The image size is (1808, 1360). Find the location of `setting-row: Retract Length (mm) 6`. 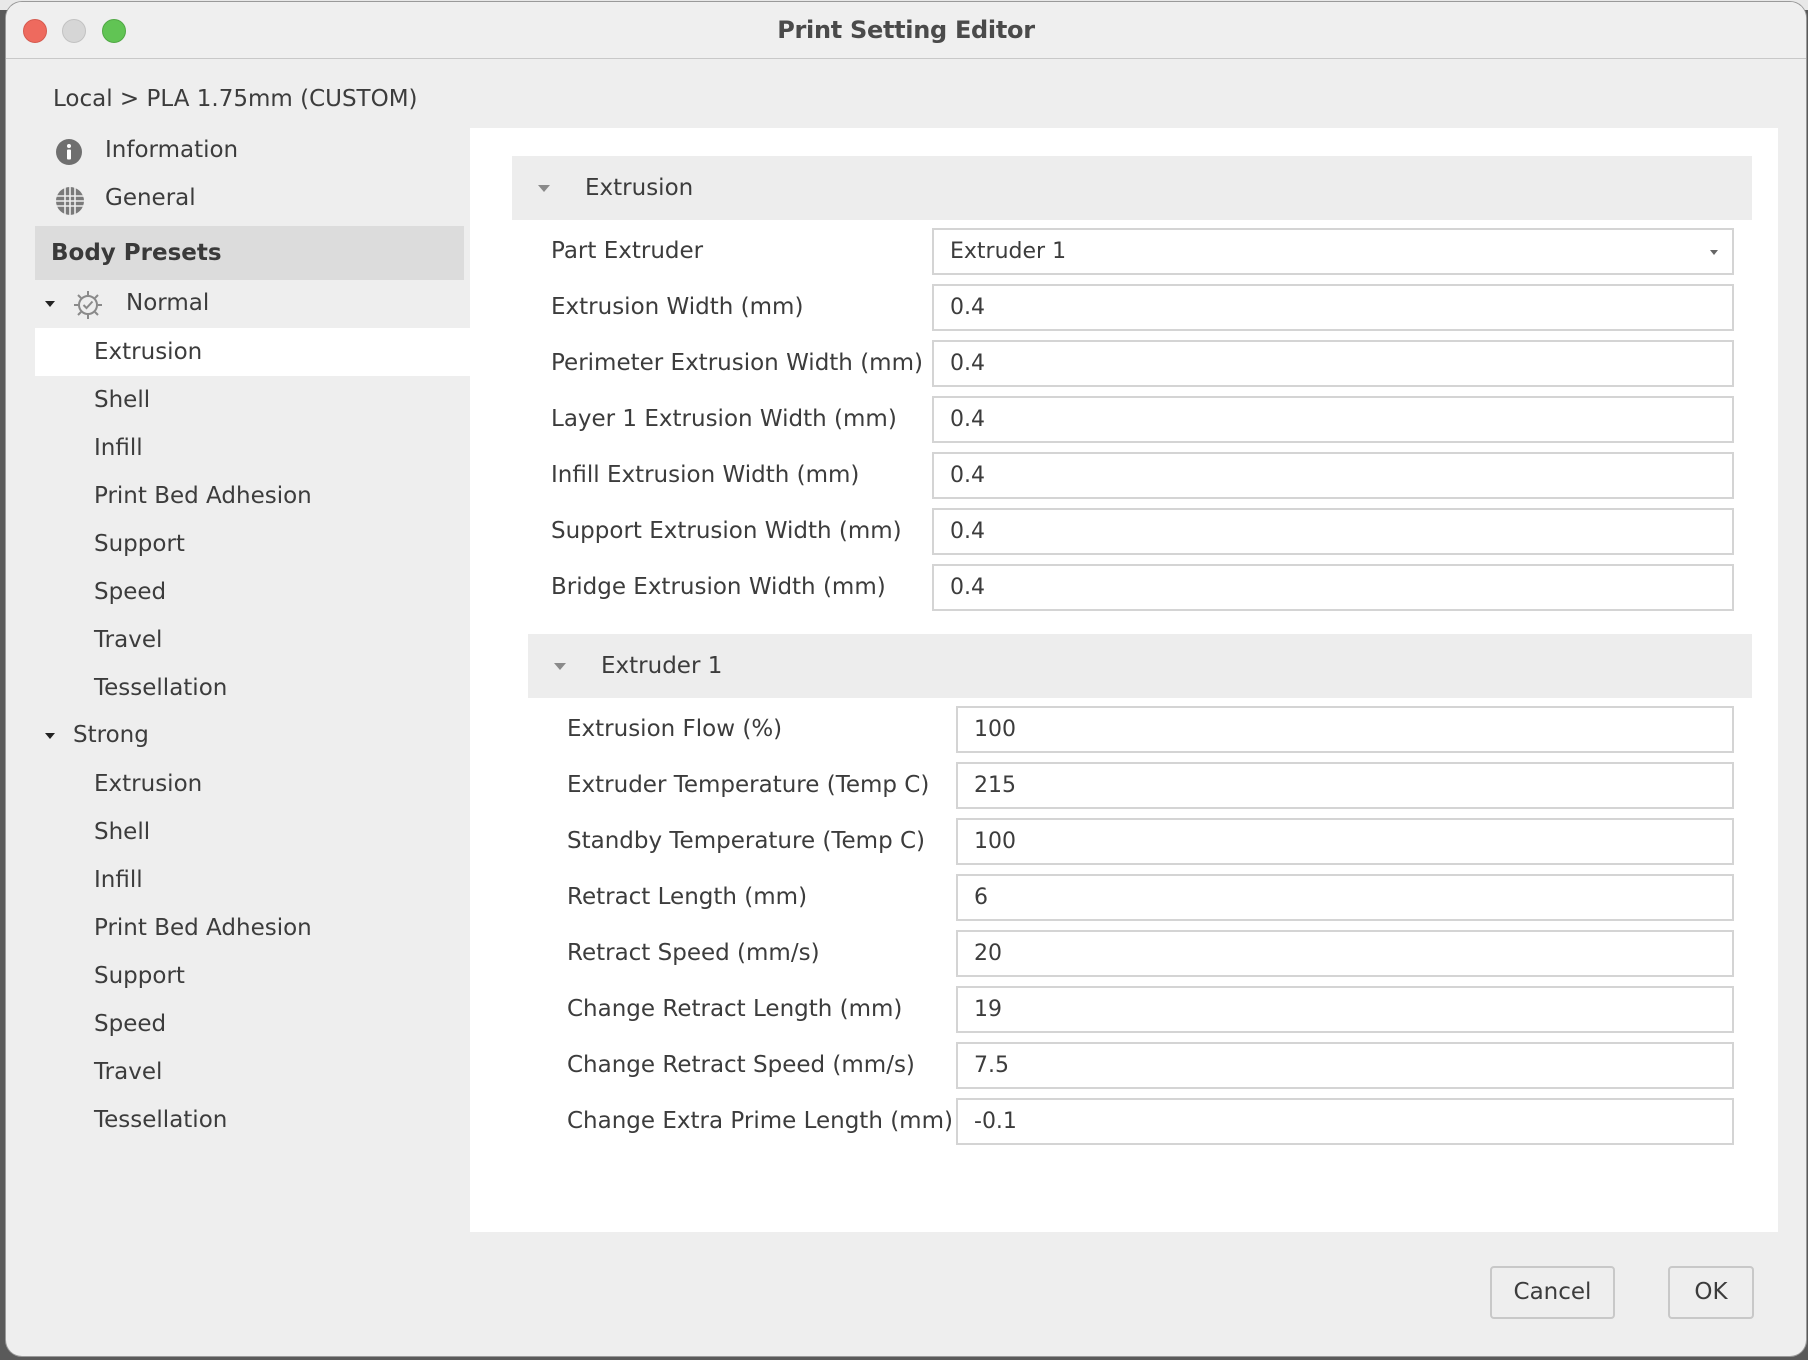

setting-row: Retract Length (mm) 6 is located at coordinates (1120, 897).